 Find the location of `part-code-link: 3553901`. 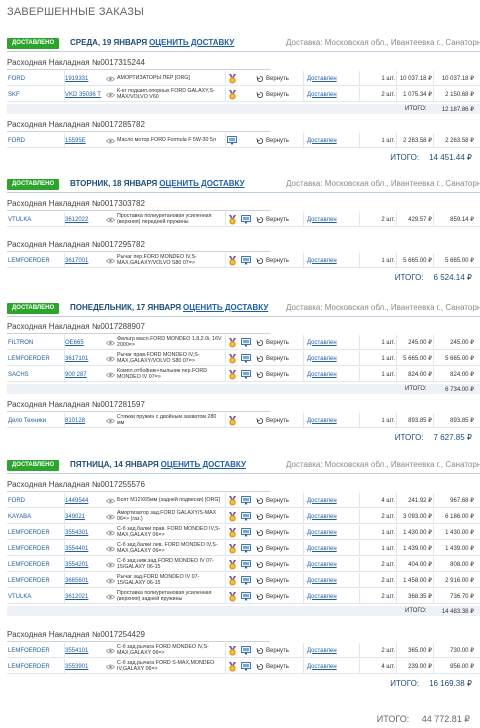

part-code-link: 3553901 is located at coordinates (84, 666).